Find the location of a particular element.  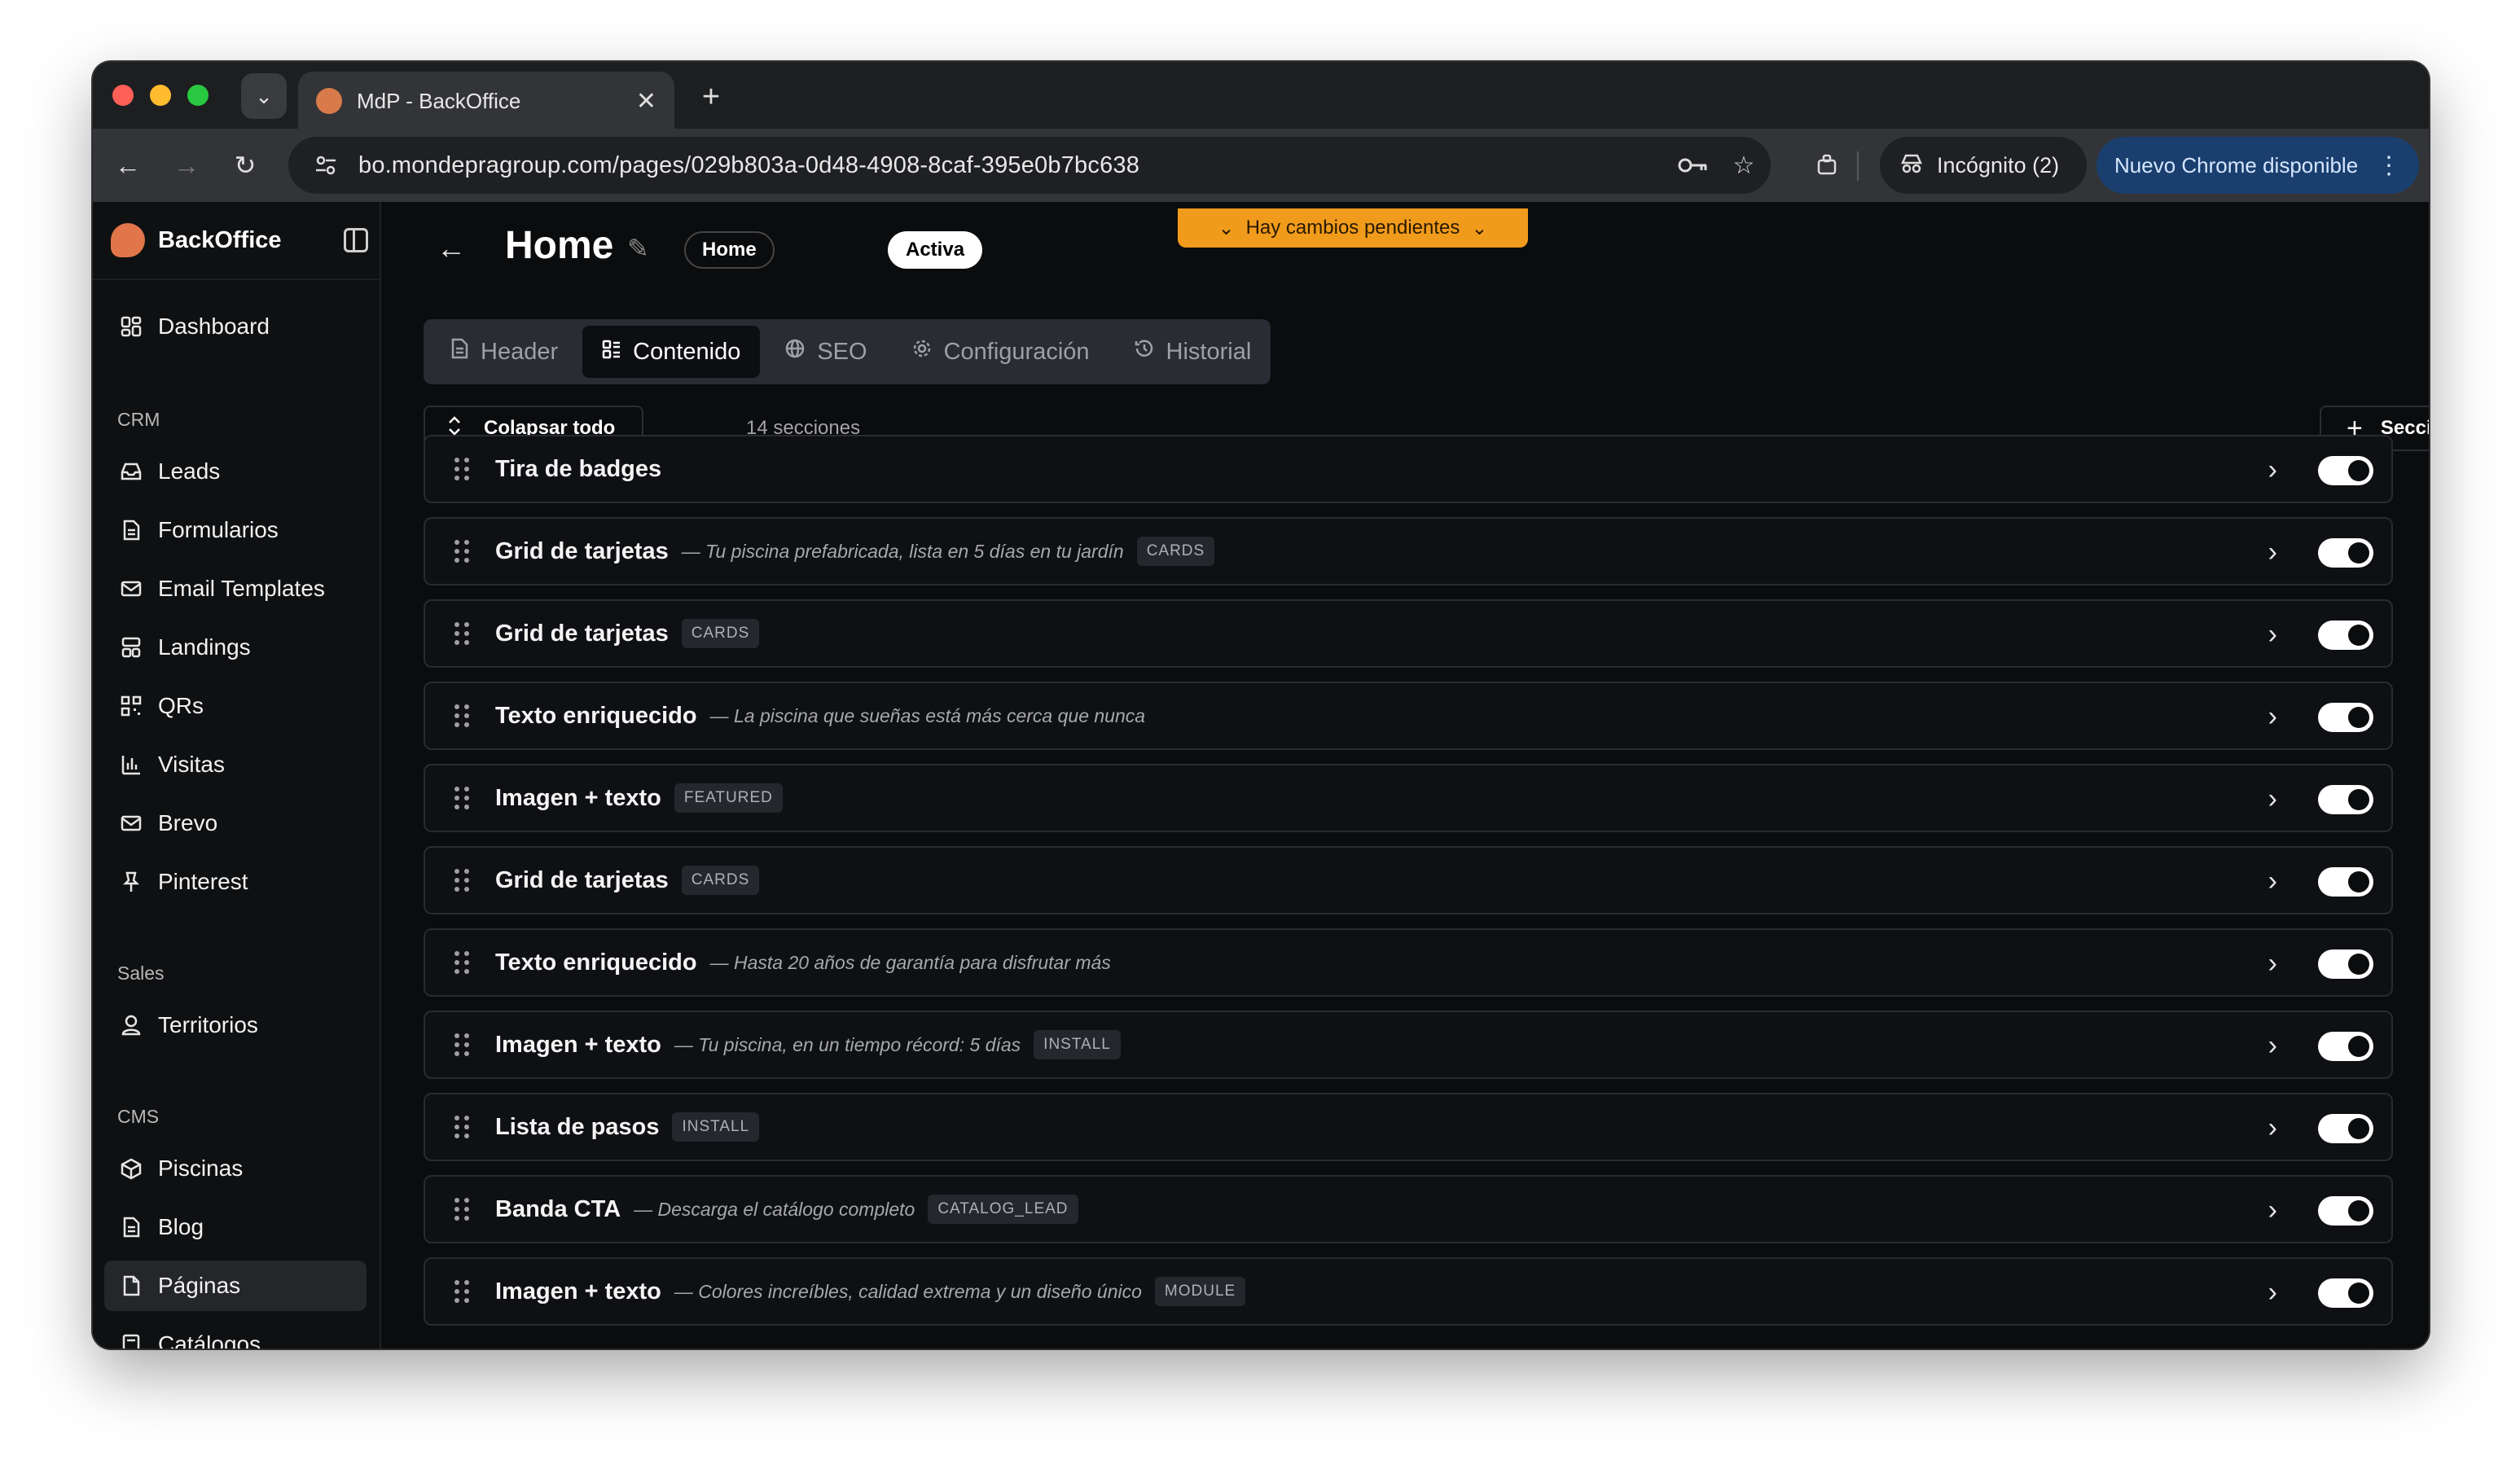

sidebar-item-dashboard: Dashboard is located at coordinates (236, 326).